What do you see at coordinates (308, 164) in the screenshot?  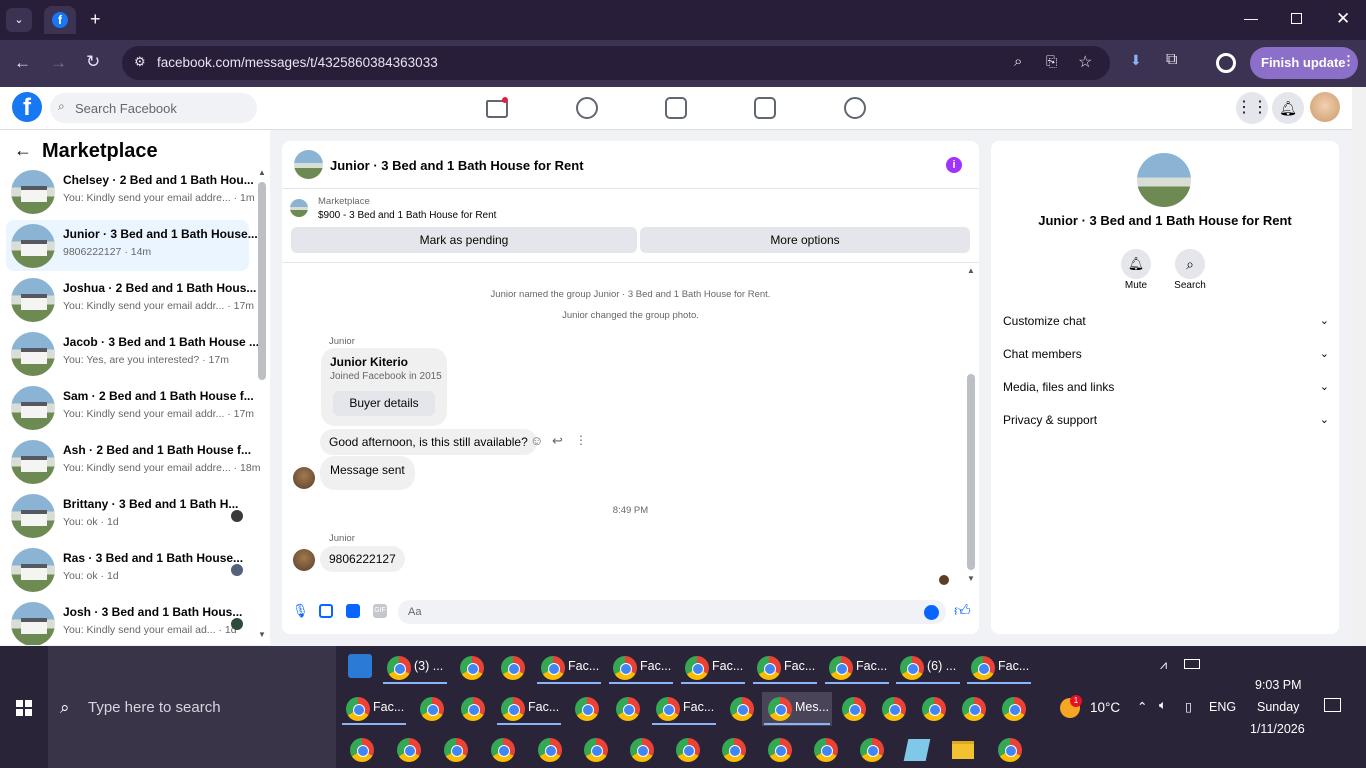 I see `chat-avatar` at bounding box center [308, 164].